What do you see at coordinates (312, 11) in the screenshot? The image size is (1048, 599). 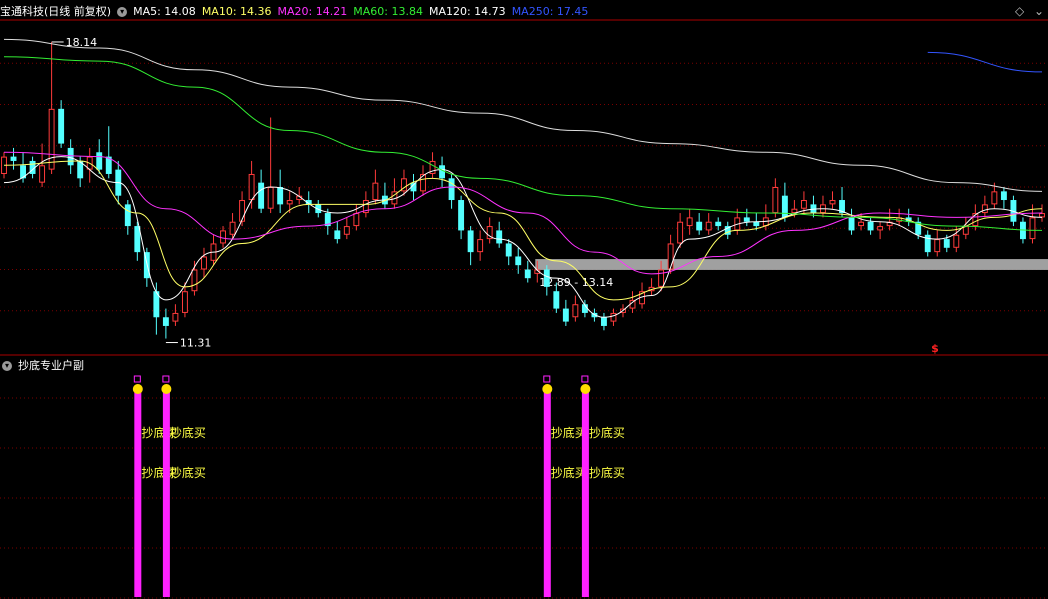 I see `ma-legend-2: MA20: 14.21` at bounding box center [312, 11].